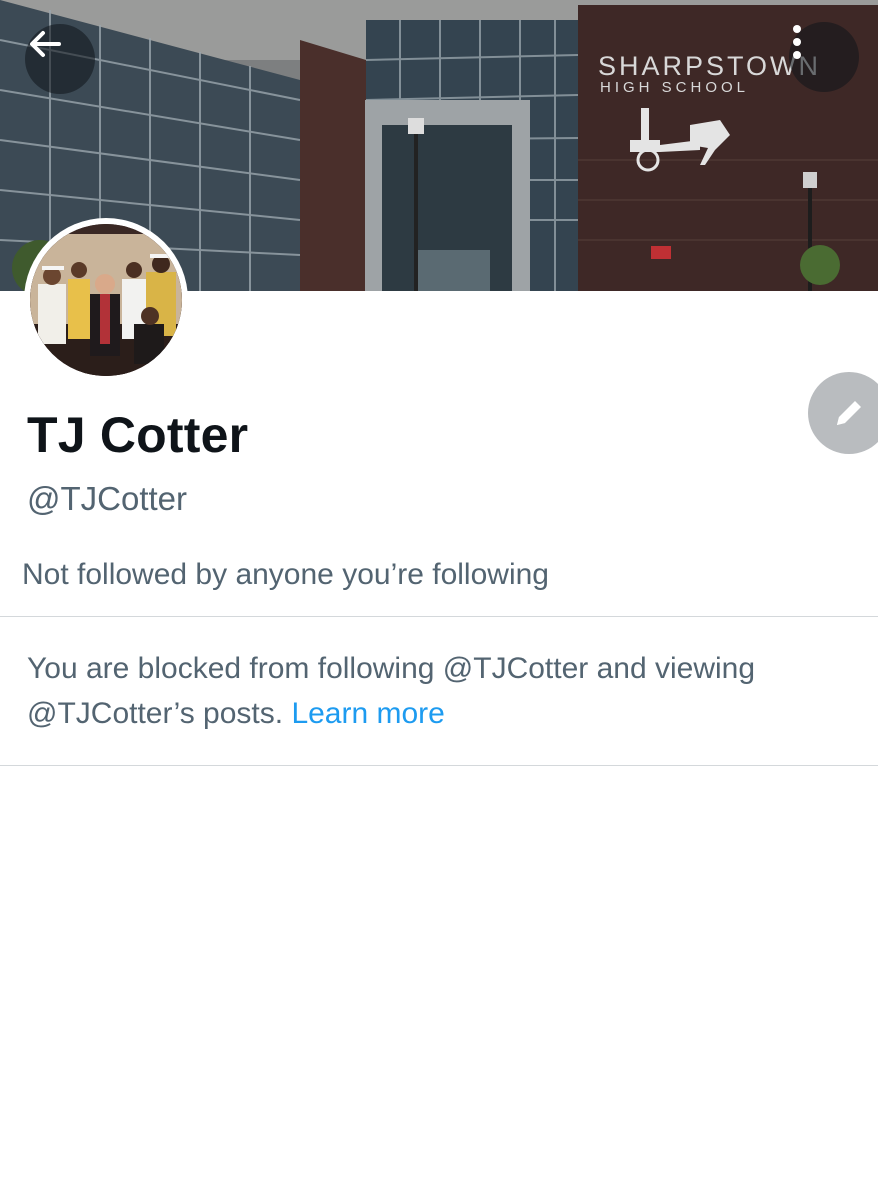  Describe the element at coordinates (367, 713) in the screenshot. I see `learn-more-link: Learn more` at that location.